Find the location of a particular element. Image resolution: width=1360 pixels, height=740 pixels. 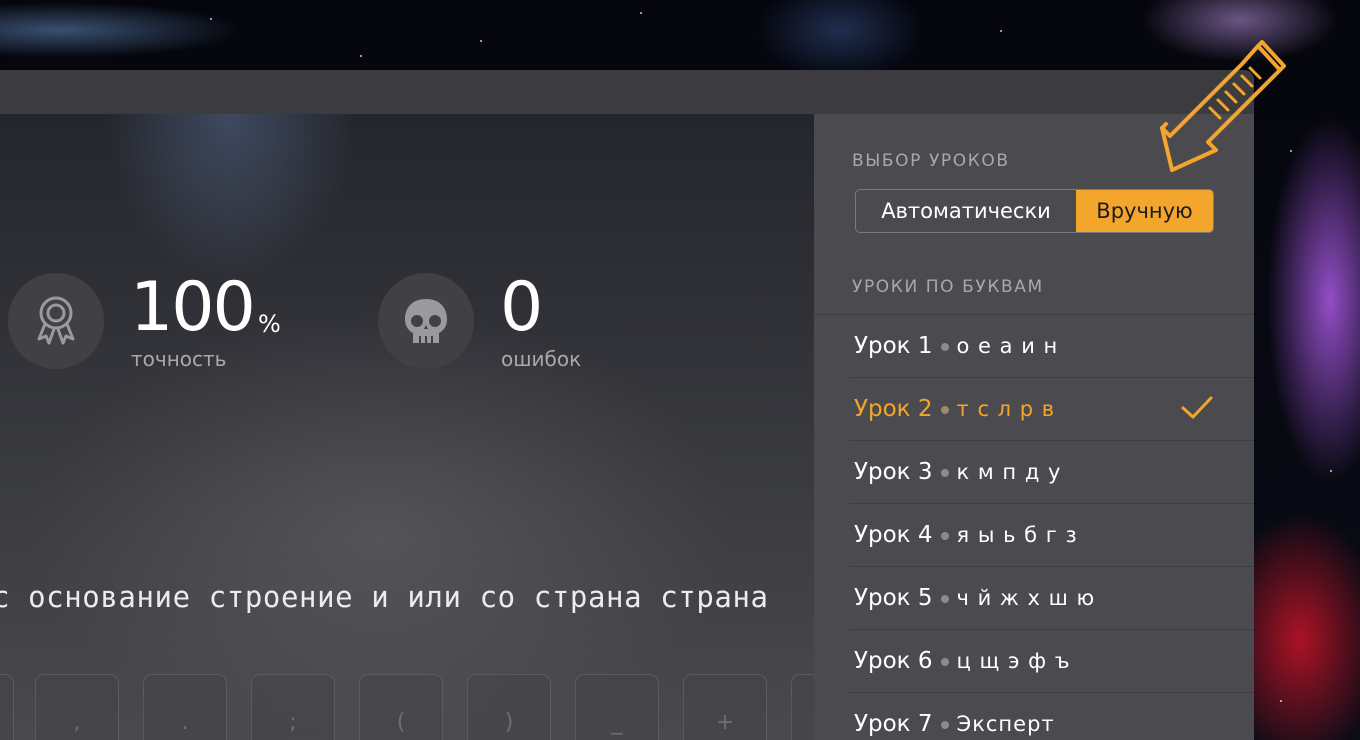

checkmark-icon is located at coordinates (1197, 407).